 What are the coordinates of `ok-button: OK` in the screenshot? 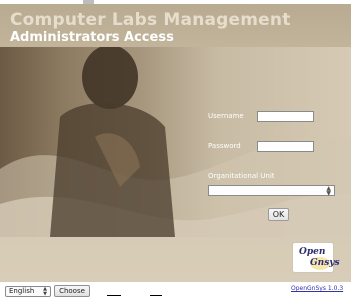 It's located at (278, 214).